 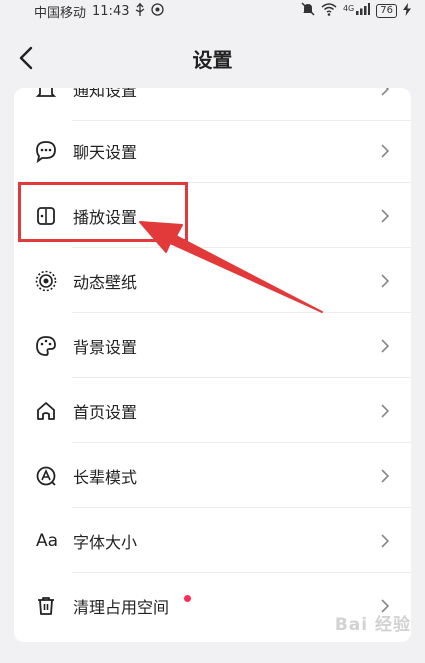 I want to click on top-bar: 设置, so click(x=212, y=58).